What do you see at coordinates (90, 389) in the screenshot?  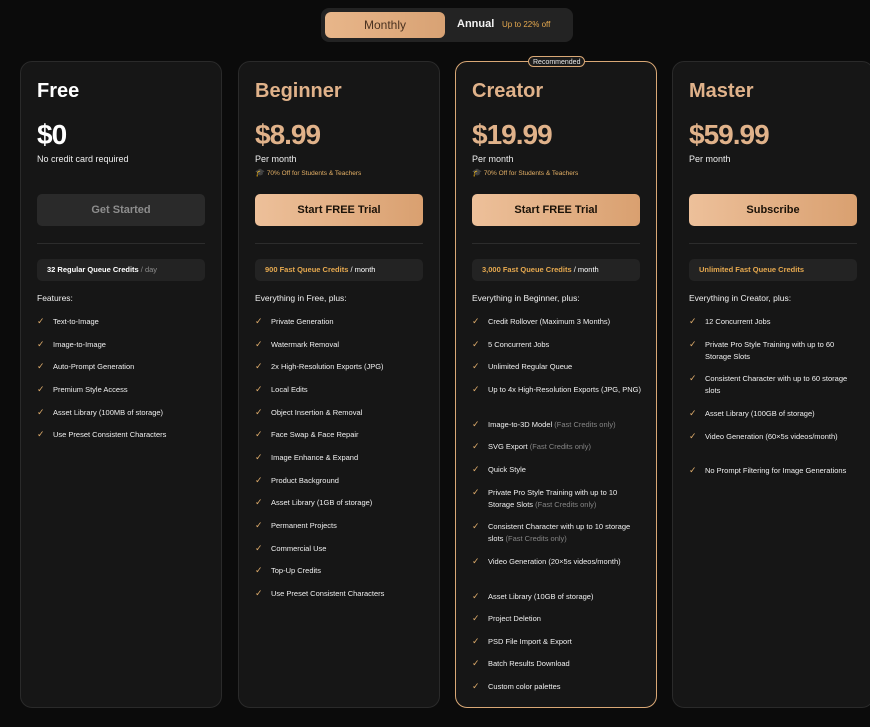 I see `feature-text: Premium Style Access` at bounding box center [90, 389].